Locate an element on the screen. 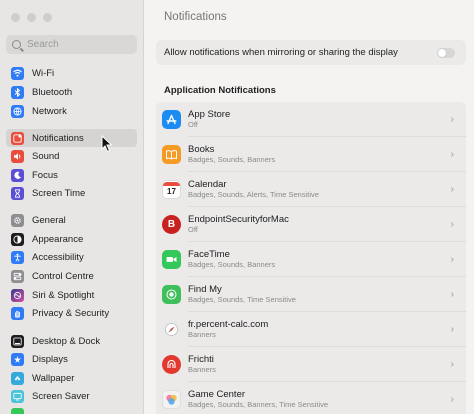 This screenshot has width=474, height=414. search-input is located at coordinates (77, 44).